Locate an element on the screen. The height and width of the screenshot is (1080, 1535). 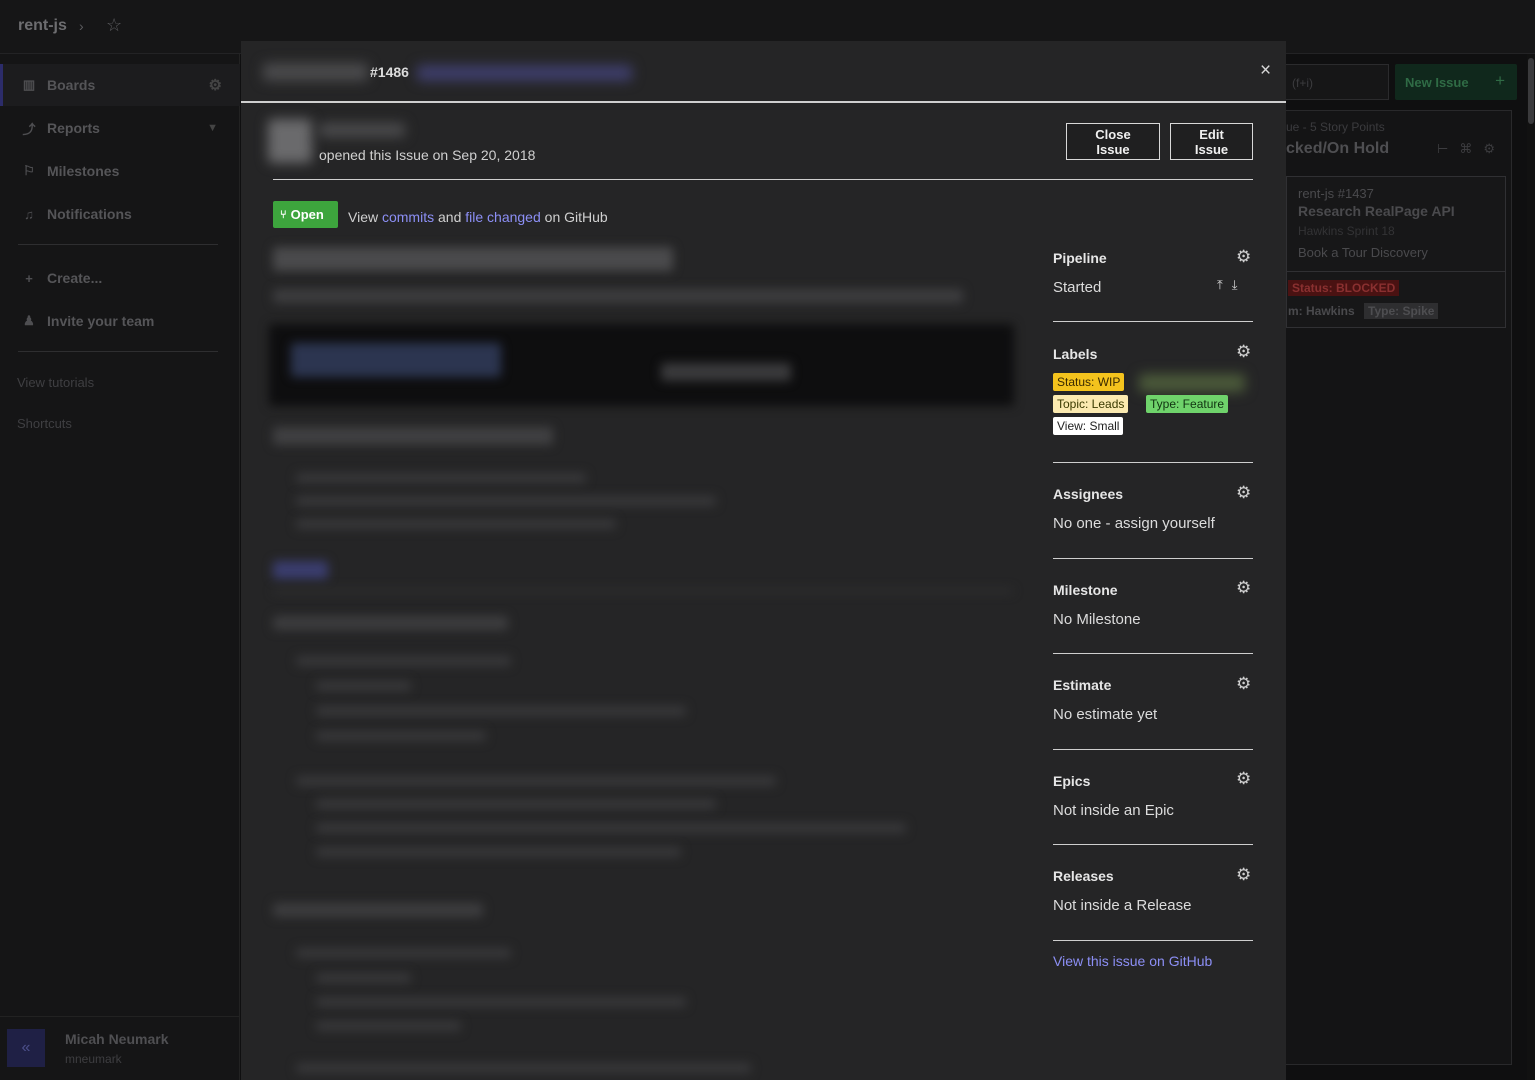
user-name: Micah Neumark is located at coordinates (117, 1039).